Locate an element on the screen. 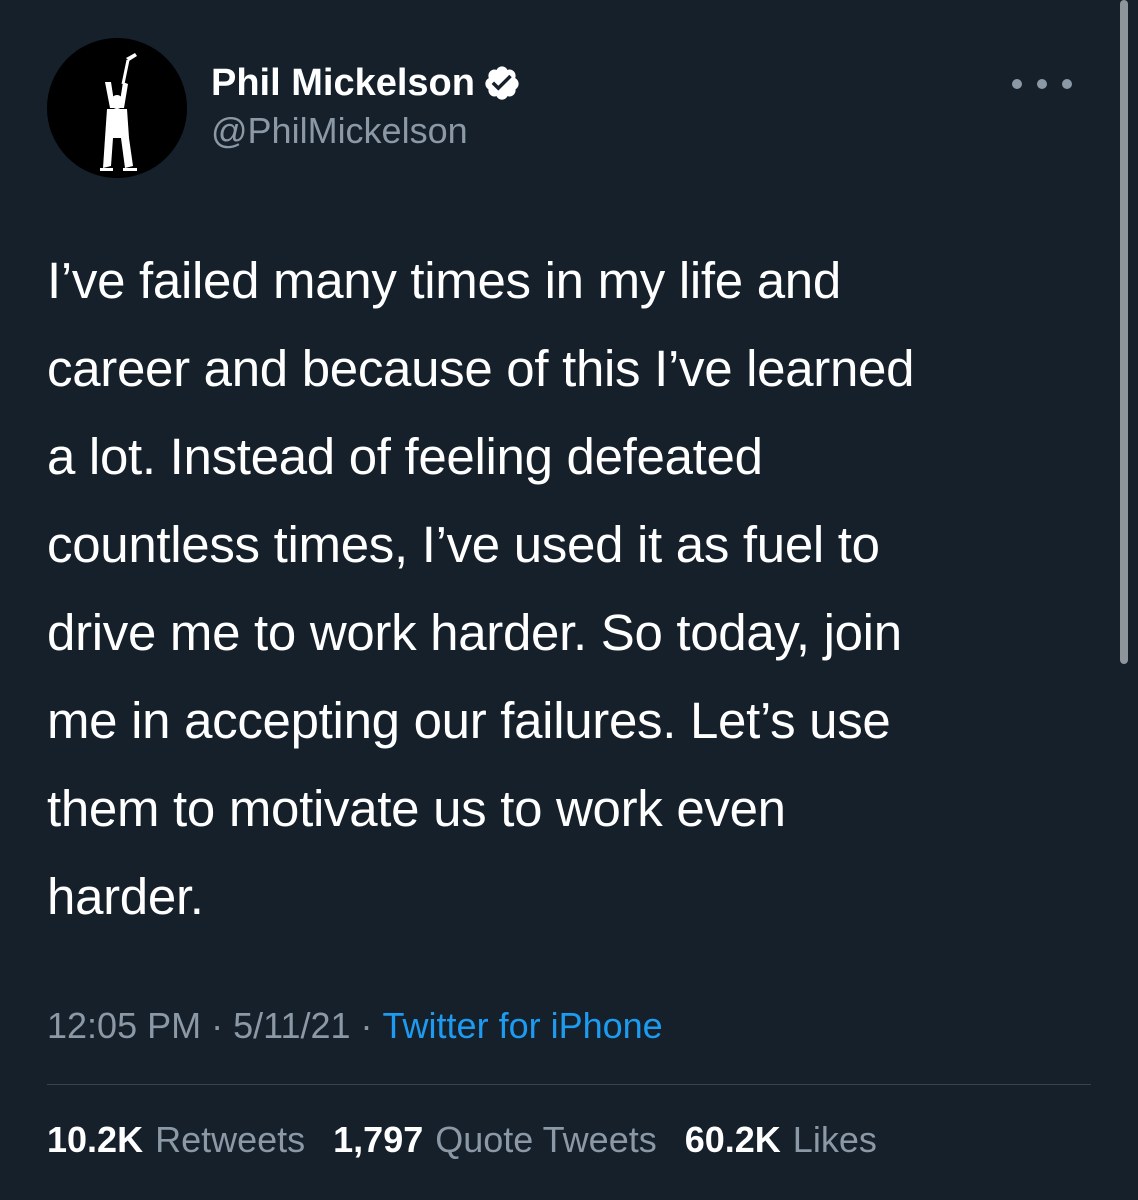 The image size is (1138, 1200). quote-tweets-label: Quote Tweets is located at coordinates (546, 1139).